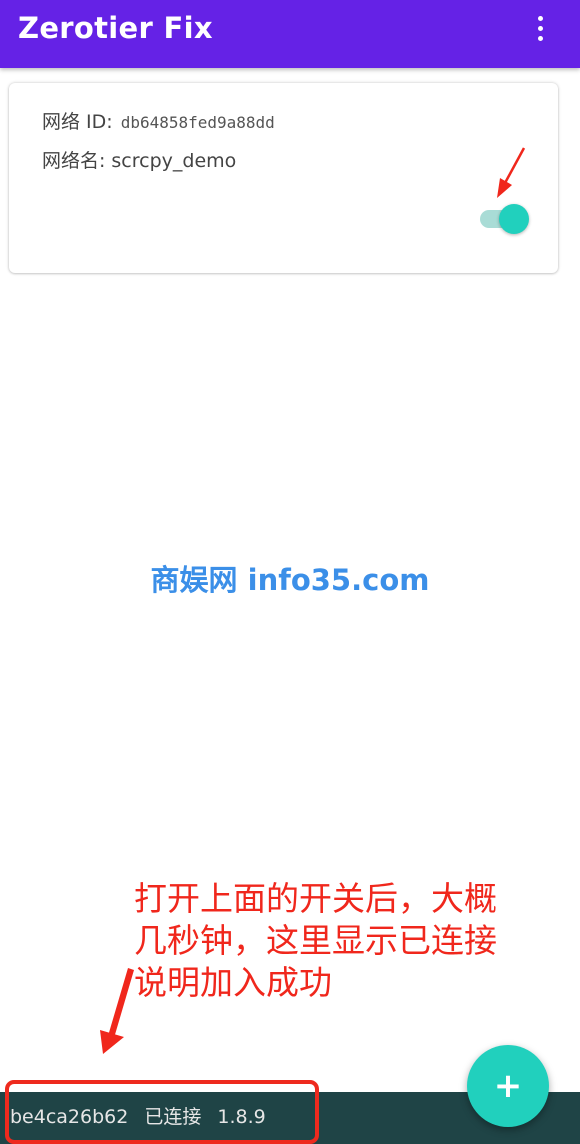 The width and height of the screenshot is (580, 1144). I want to click on network-id-row: 网络 ID: db64858fed9a88dd, so click(158, 120).